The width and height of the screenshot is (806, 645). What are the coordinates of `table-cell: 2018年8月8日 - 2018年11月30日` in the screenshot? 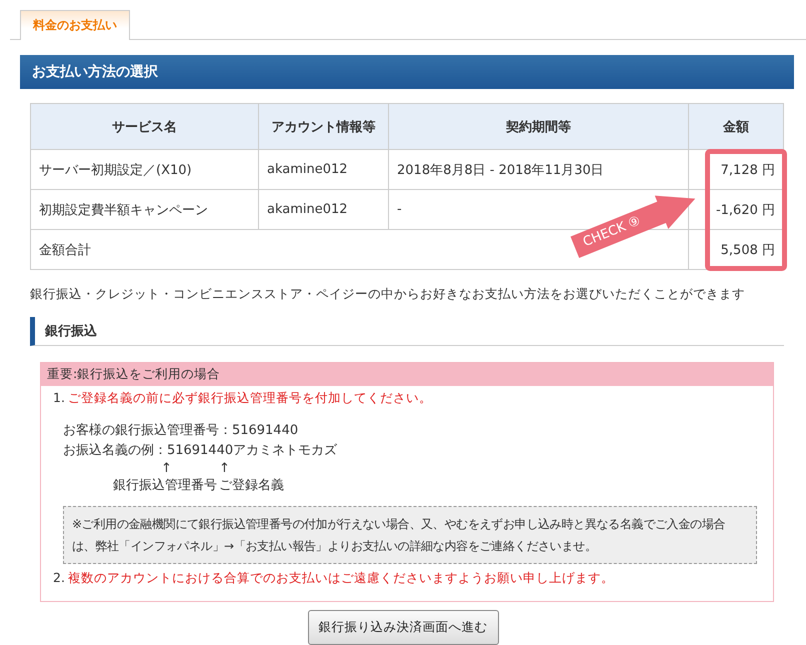 It's located at (538, 170).